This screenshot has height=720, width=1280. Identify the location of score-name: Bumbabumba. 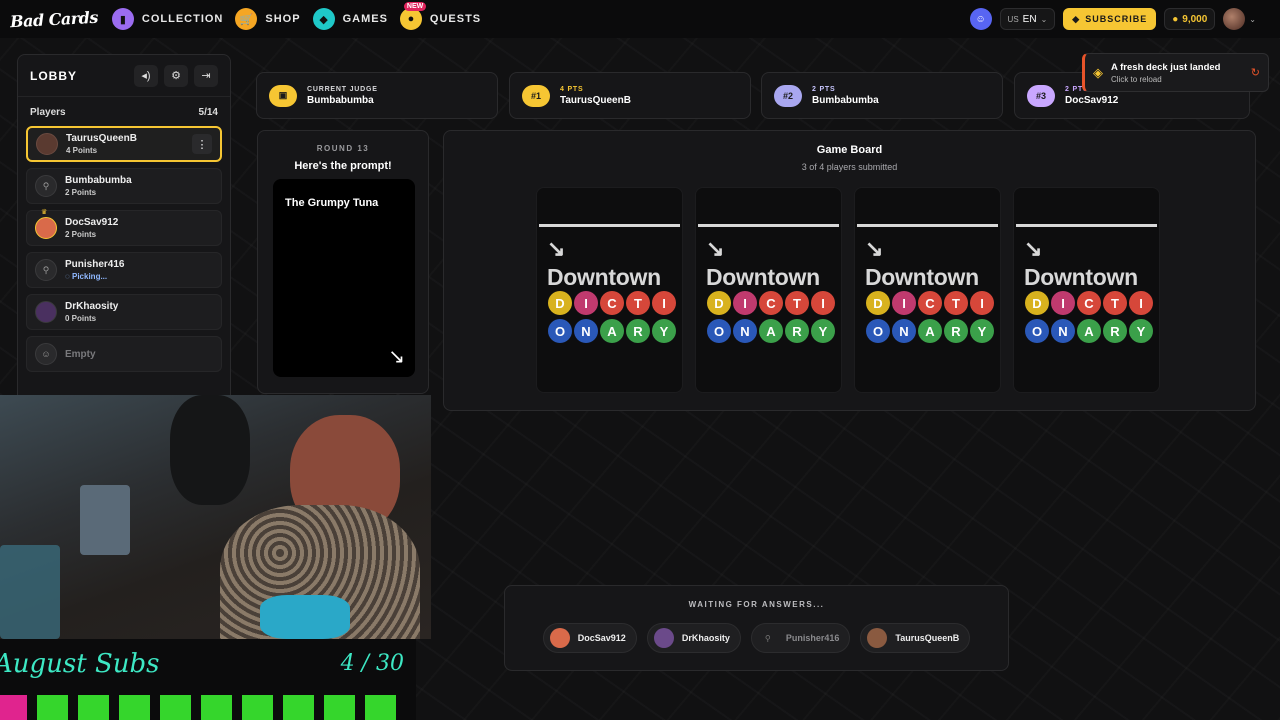
(340, 100).